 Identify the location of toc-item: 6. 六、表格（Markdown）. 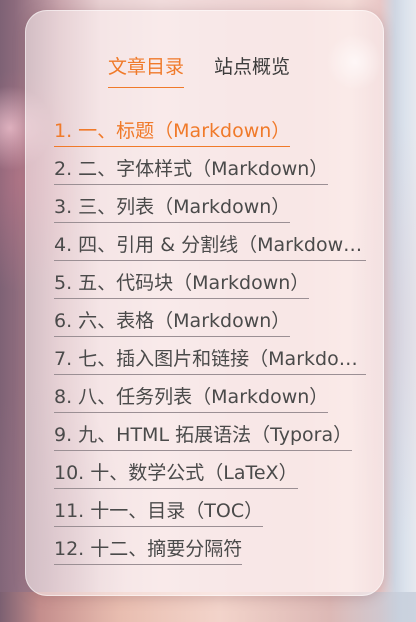
(212, 327).